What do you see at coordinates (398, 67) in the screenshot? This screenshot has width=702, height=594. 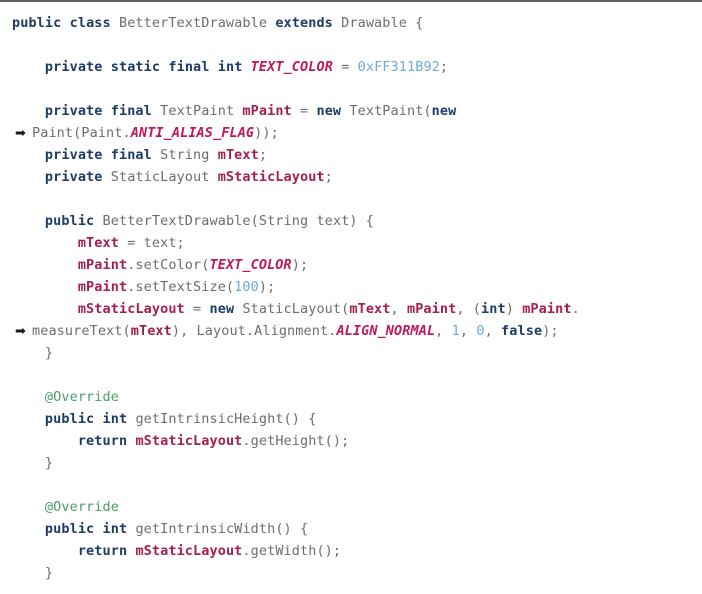 I see `code-token-num: 0xFF311B92` at bounding box center [398, 67].